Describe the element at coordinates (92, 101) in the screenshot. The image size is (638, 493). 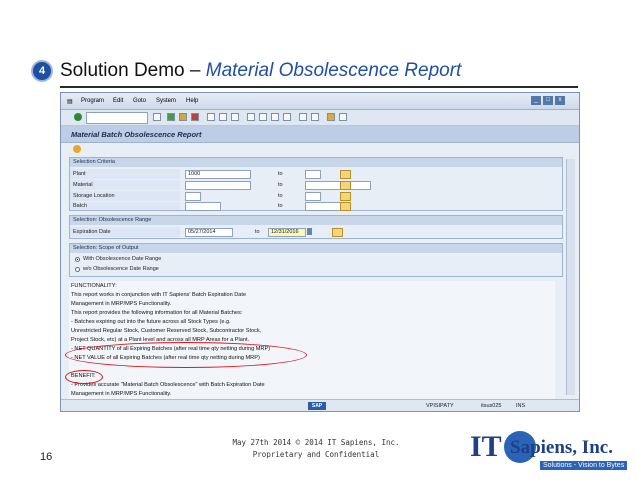
I see `menu-program: Program` at that location.